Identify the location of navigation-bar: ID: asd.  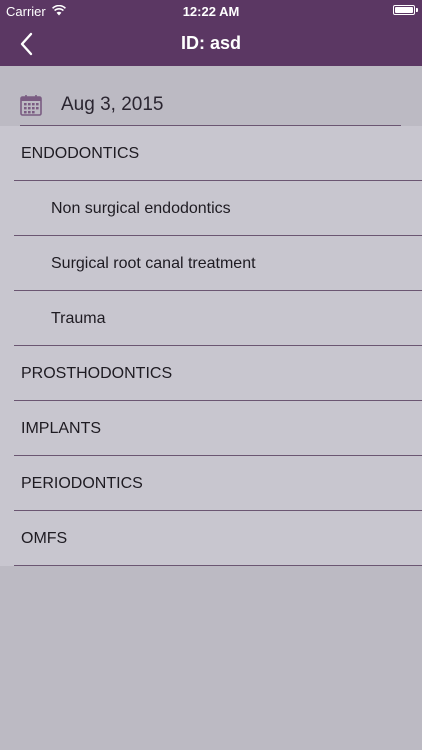
(211, 44).